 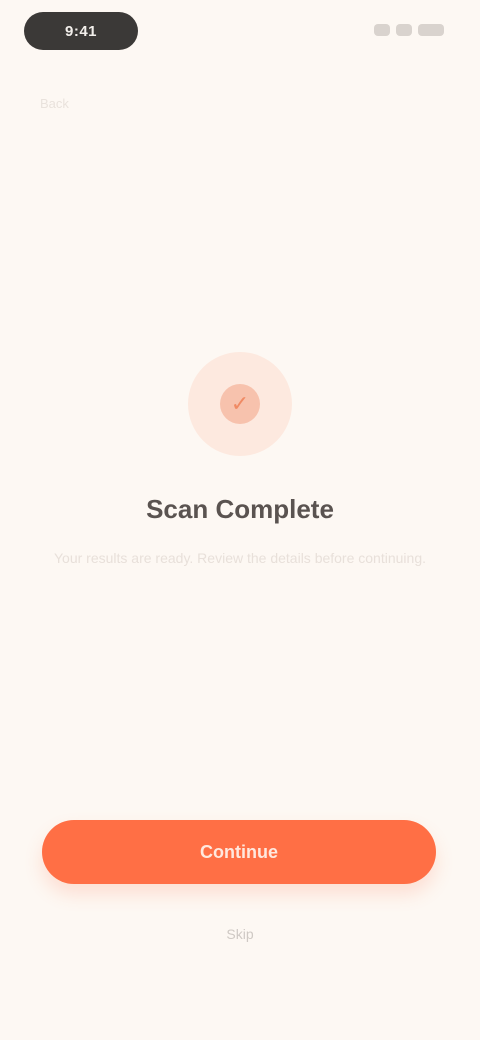 I want to click on check-icon: ✓, so click(x=240, y=404).